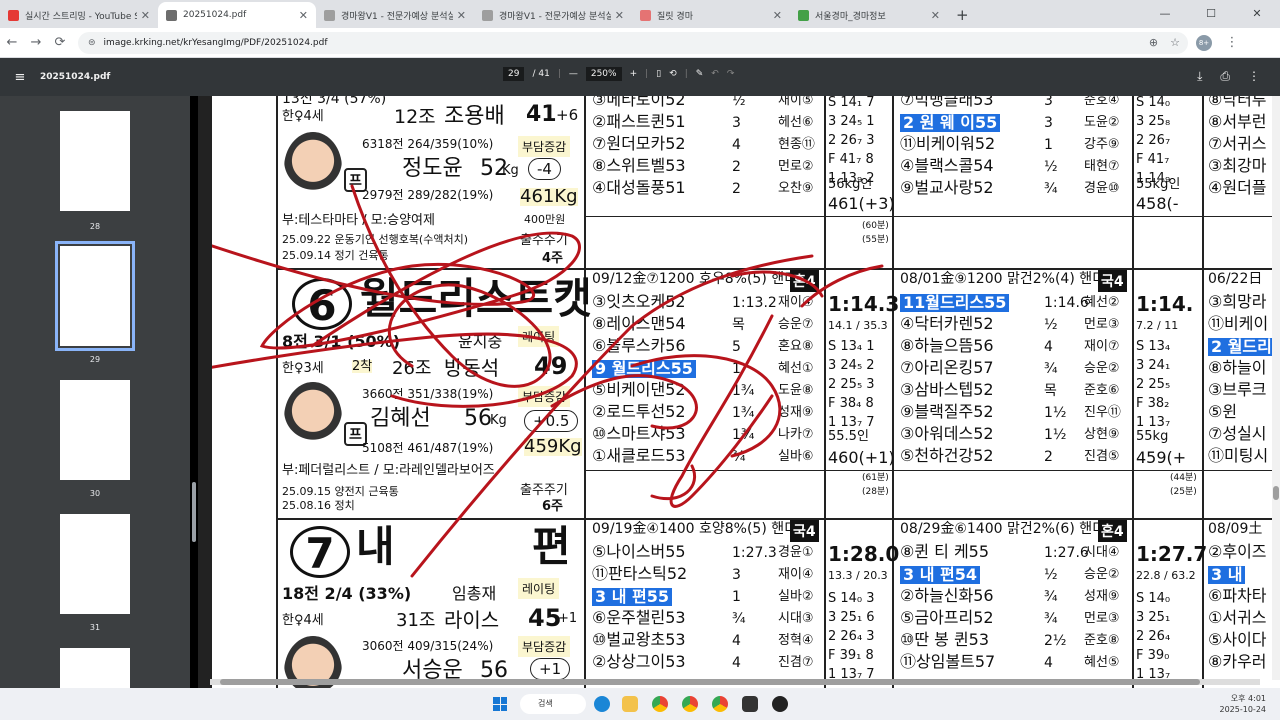 Image resolution: width=1280 pixels, height=720 pixels. I want to click on maximize-button: ☐, so click(1211, 14).